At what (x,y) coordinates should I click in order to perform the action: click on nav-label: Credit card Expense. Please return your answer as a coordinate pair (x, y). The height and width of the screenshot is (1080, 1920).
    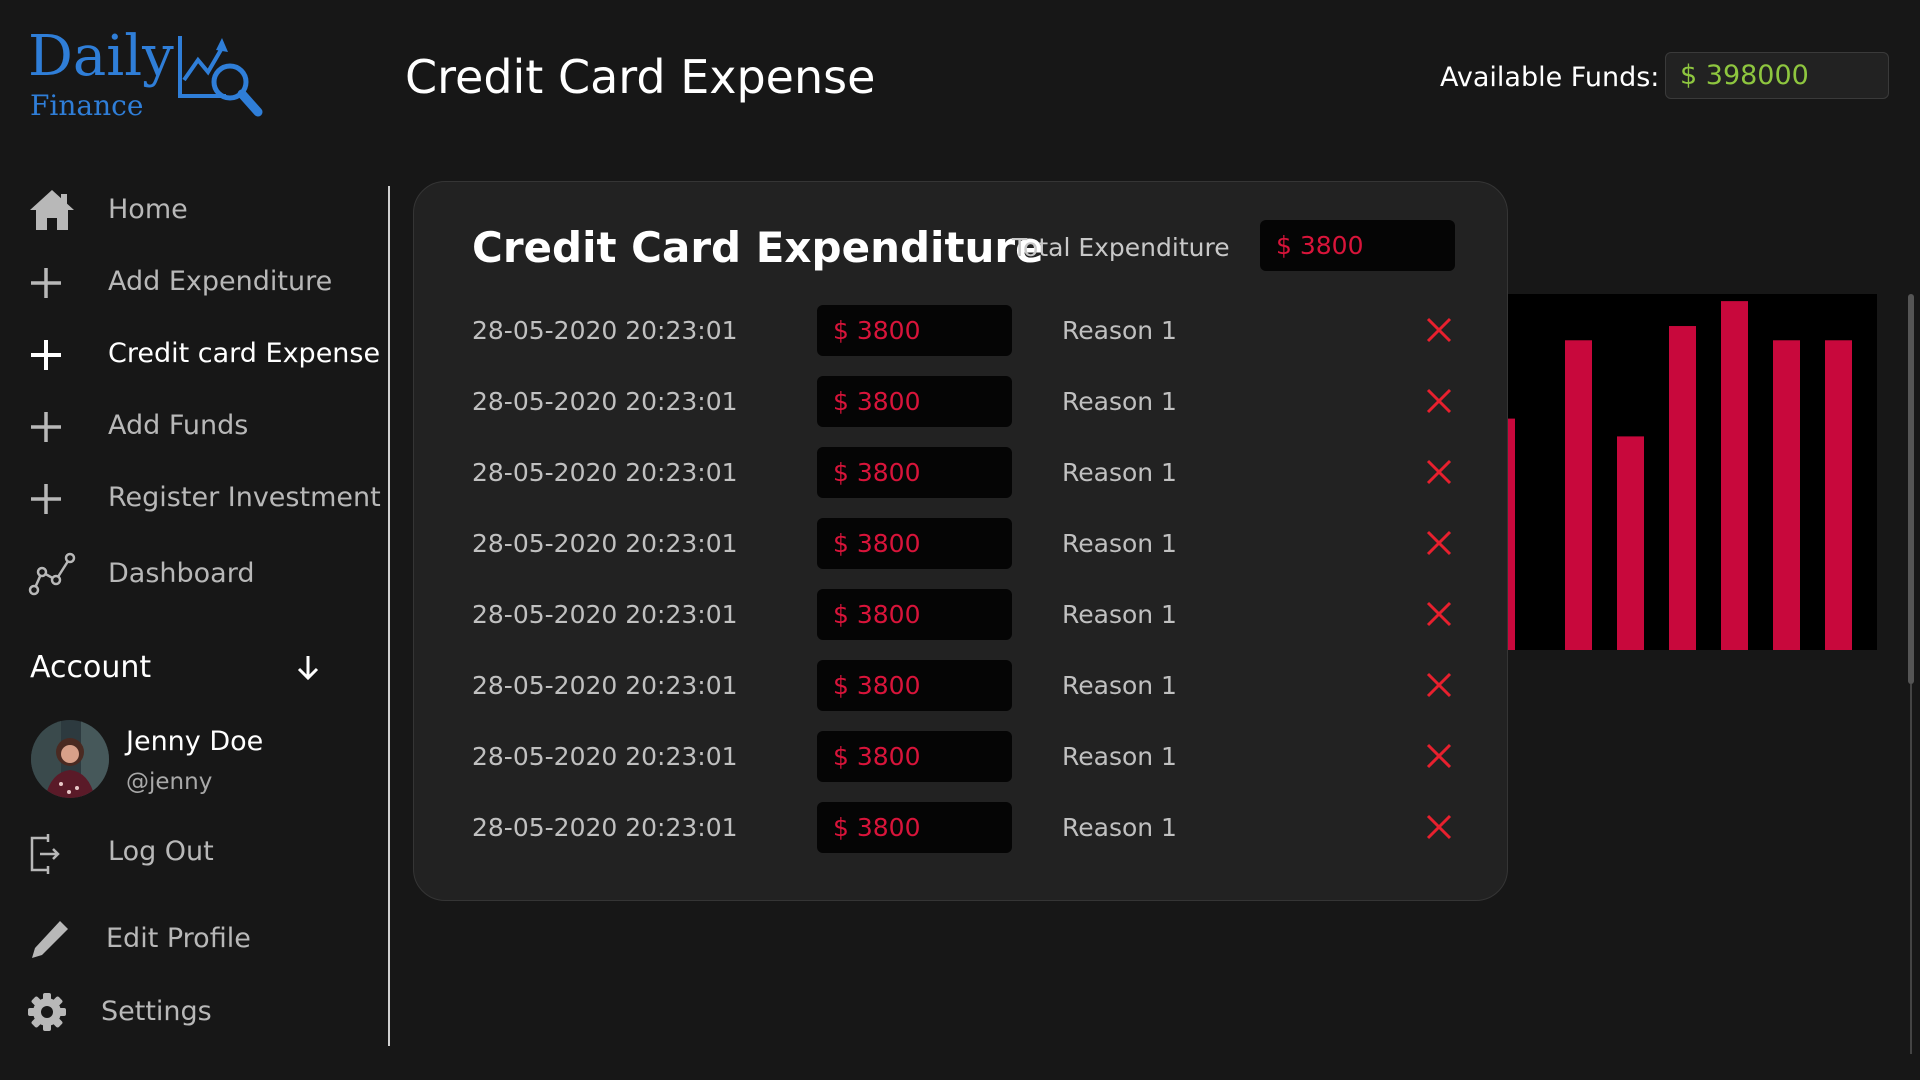
    Looking at the image, I should click on (244, 353).